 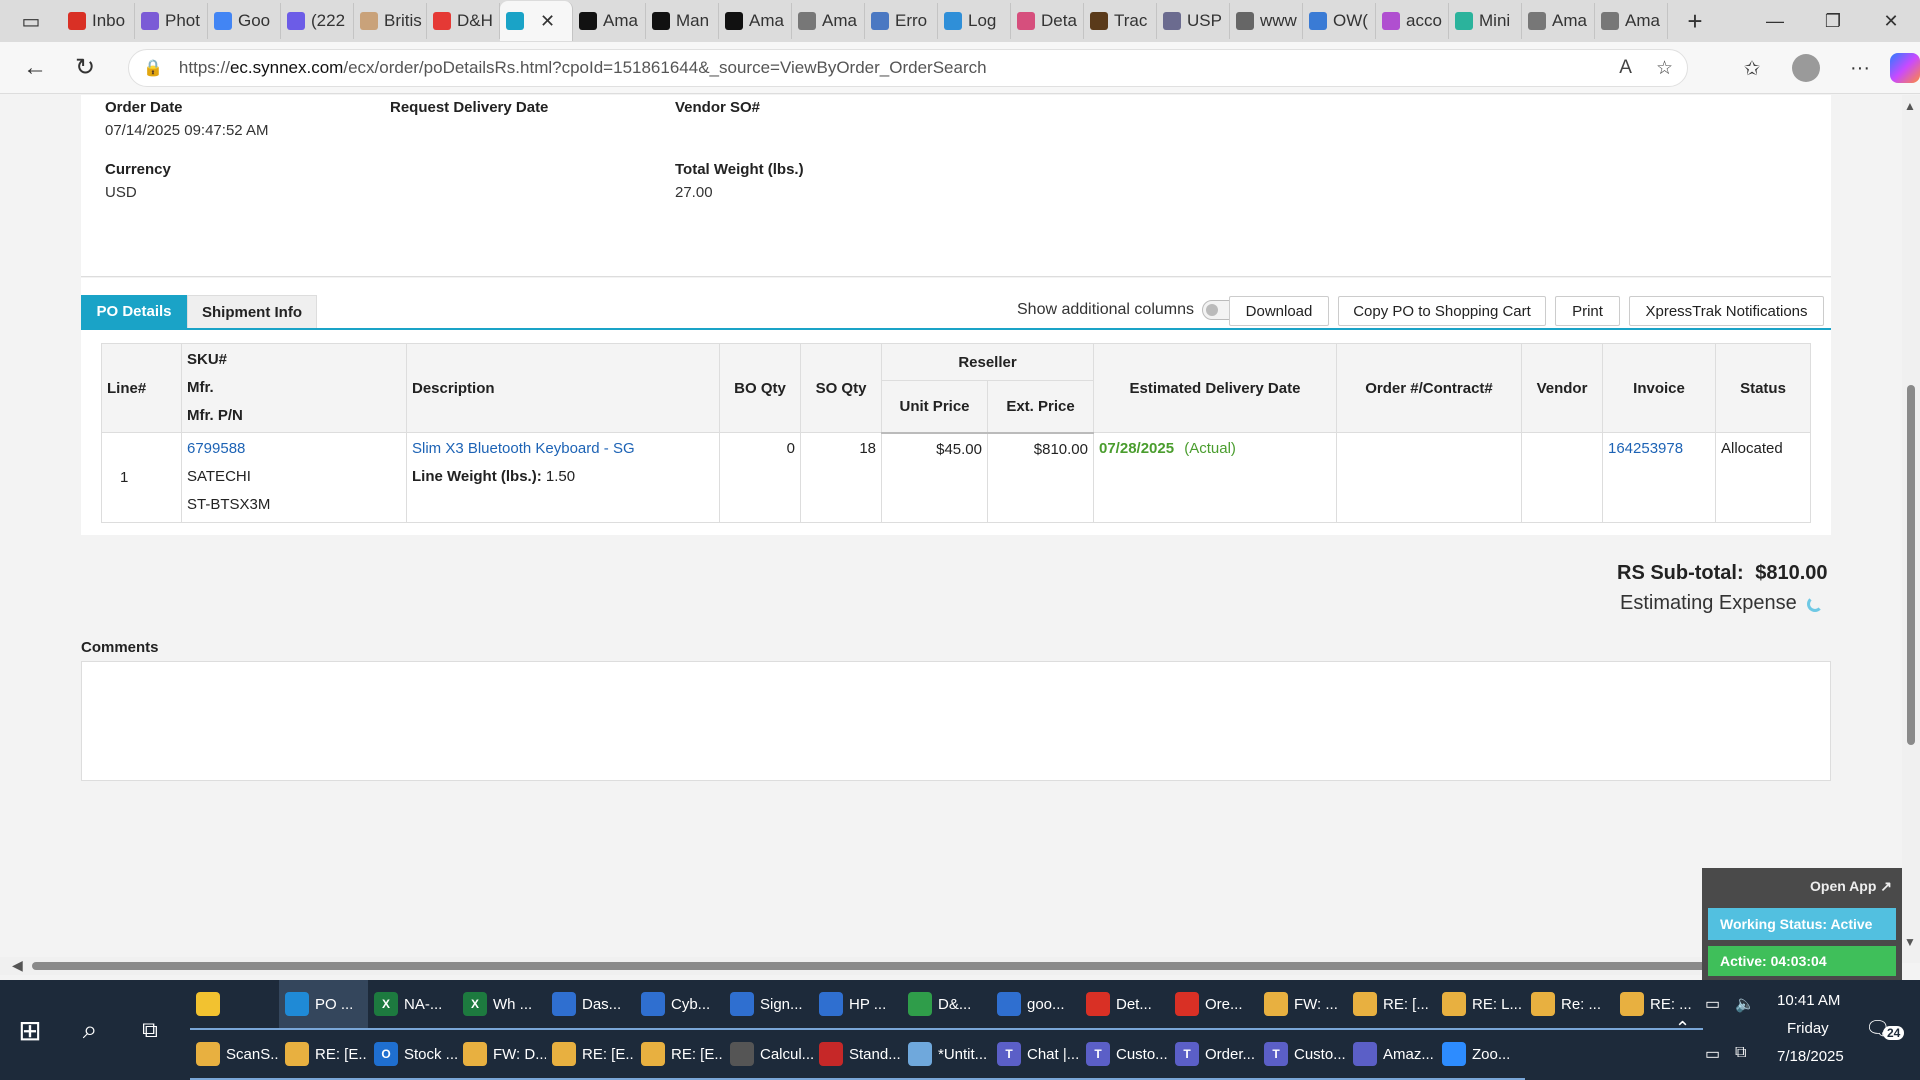 What do you see at coordinates (1682, 1028) in the screenshot?
I see `tray-chevron-icon: ⌃` at bounding box center [1682, 1028].